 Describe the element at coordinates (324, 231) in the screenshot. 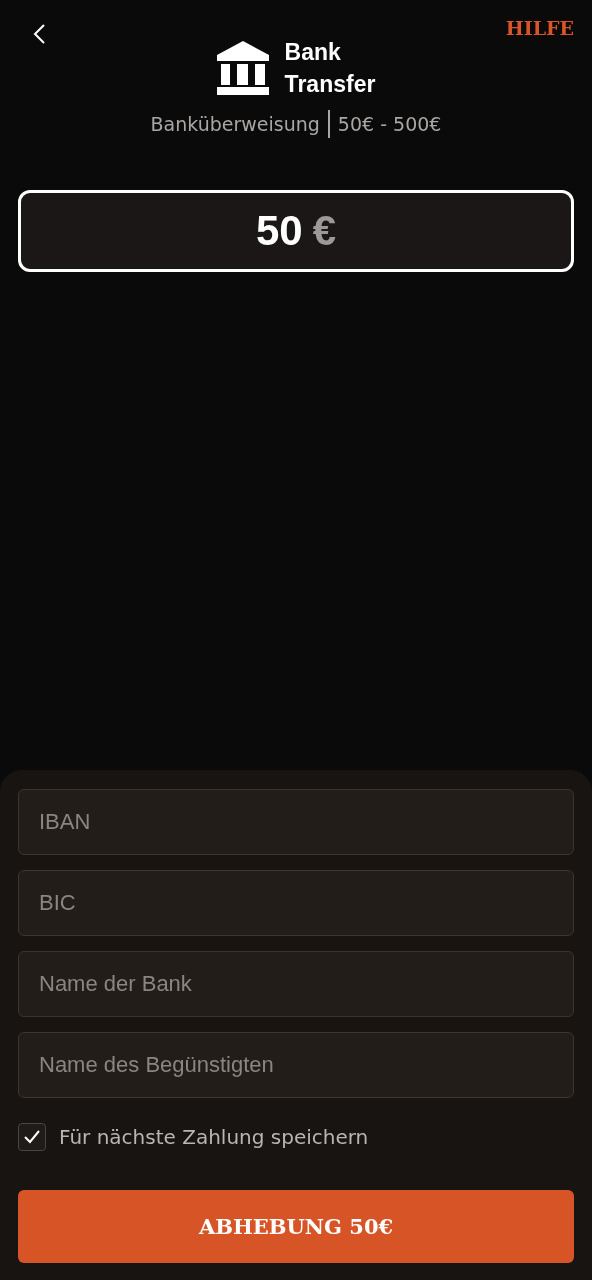

I see `currency-symbol: €` at that location.